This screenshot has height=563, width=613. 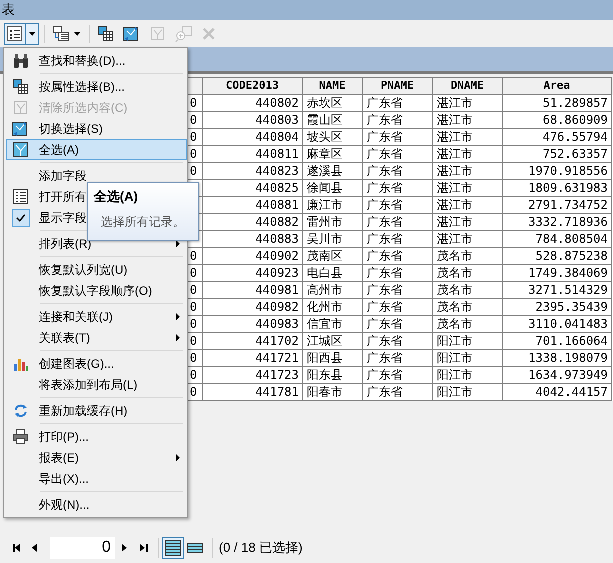 I want to click on tooltip-title: 全选(A), so click(x=117, y=197).